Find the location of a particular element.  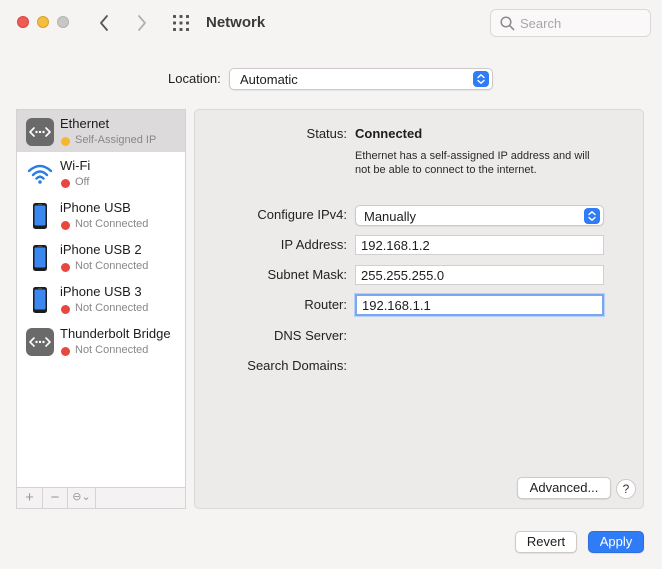

service-item-iphone-usb: iPhone USB Not Connected is located at coordinates (101, 215).